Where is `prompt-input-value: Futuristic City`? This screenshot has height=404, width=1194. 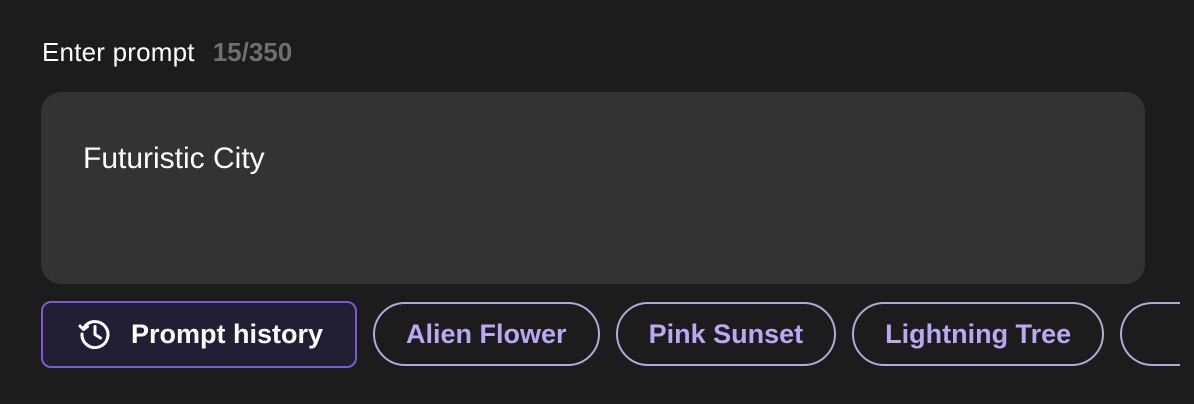 prompt-input-value: Futuristic City is located at coordinates (174, 158).